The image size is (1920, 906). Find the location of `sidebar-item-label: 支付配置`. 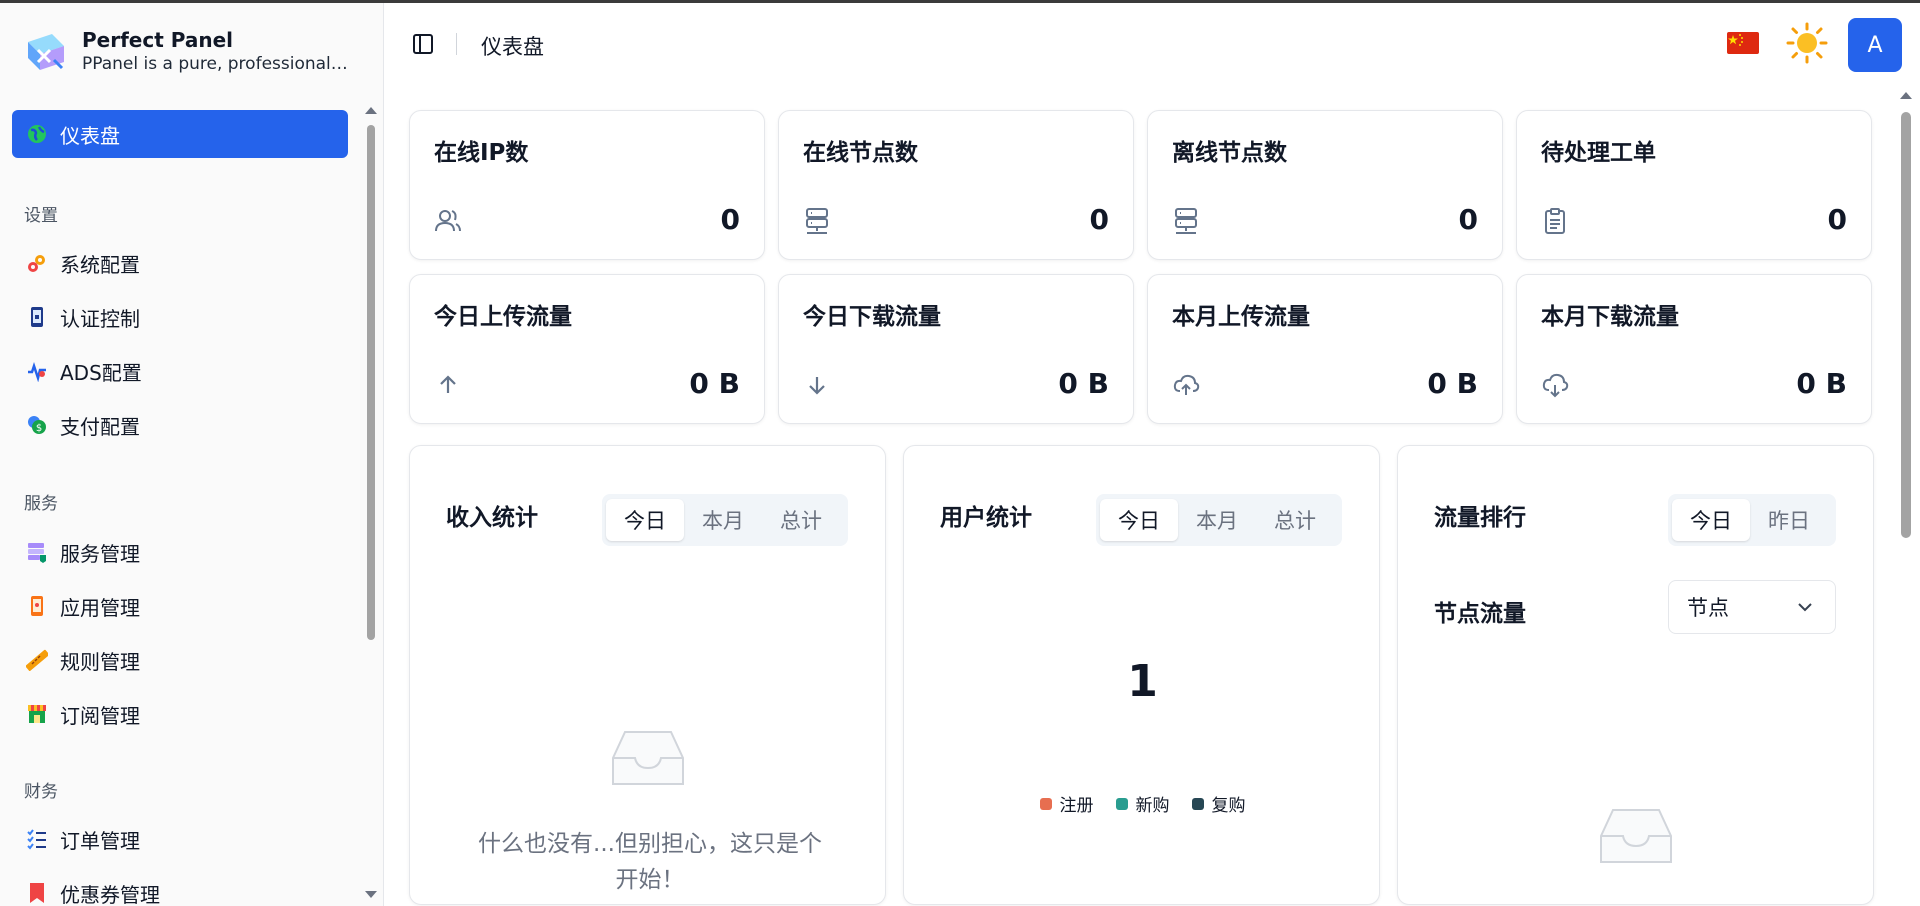

sidebar-item-label: 支付配置 is located at coordinates (100, 426).